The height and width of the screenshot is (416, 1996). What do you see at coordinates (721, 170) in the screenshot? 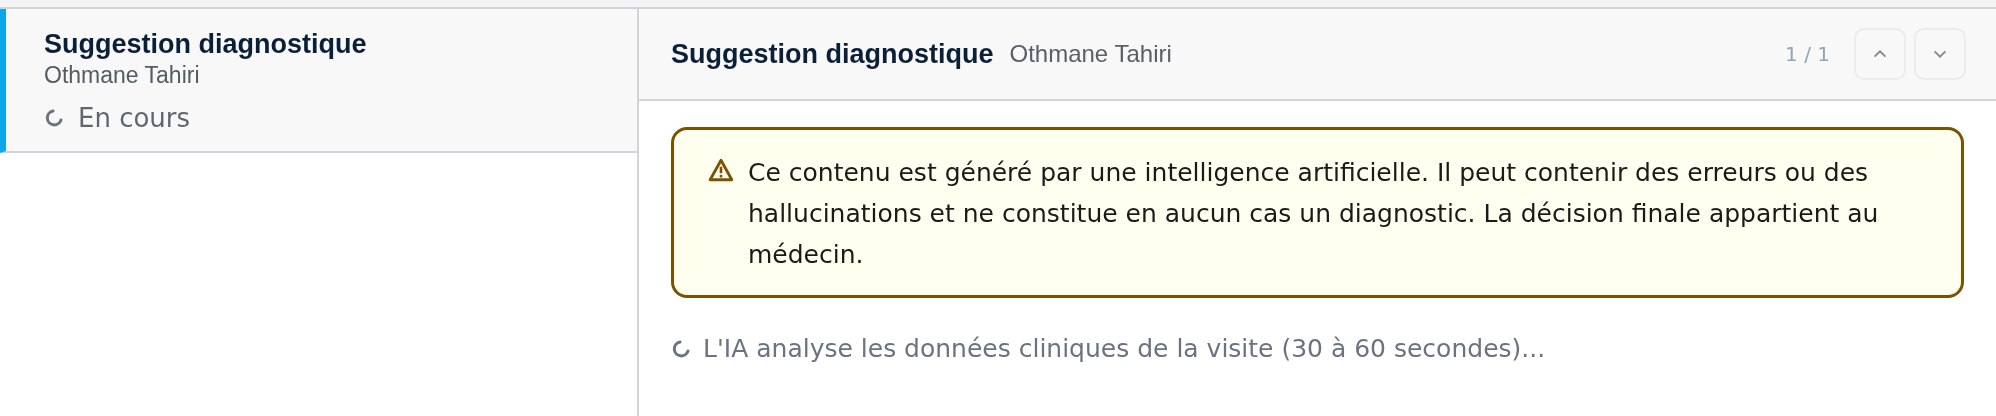
I see `warning-icon` at bounding box center [721, 170].